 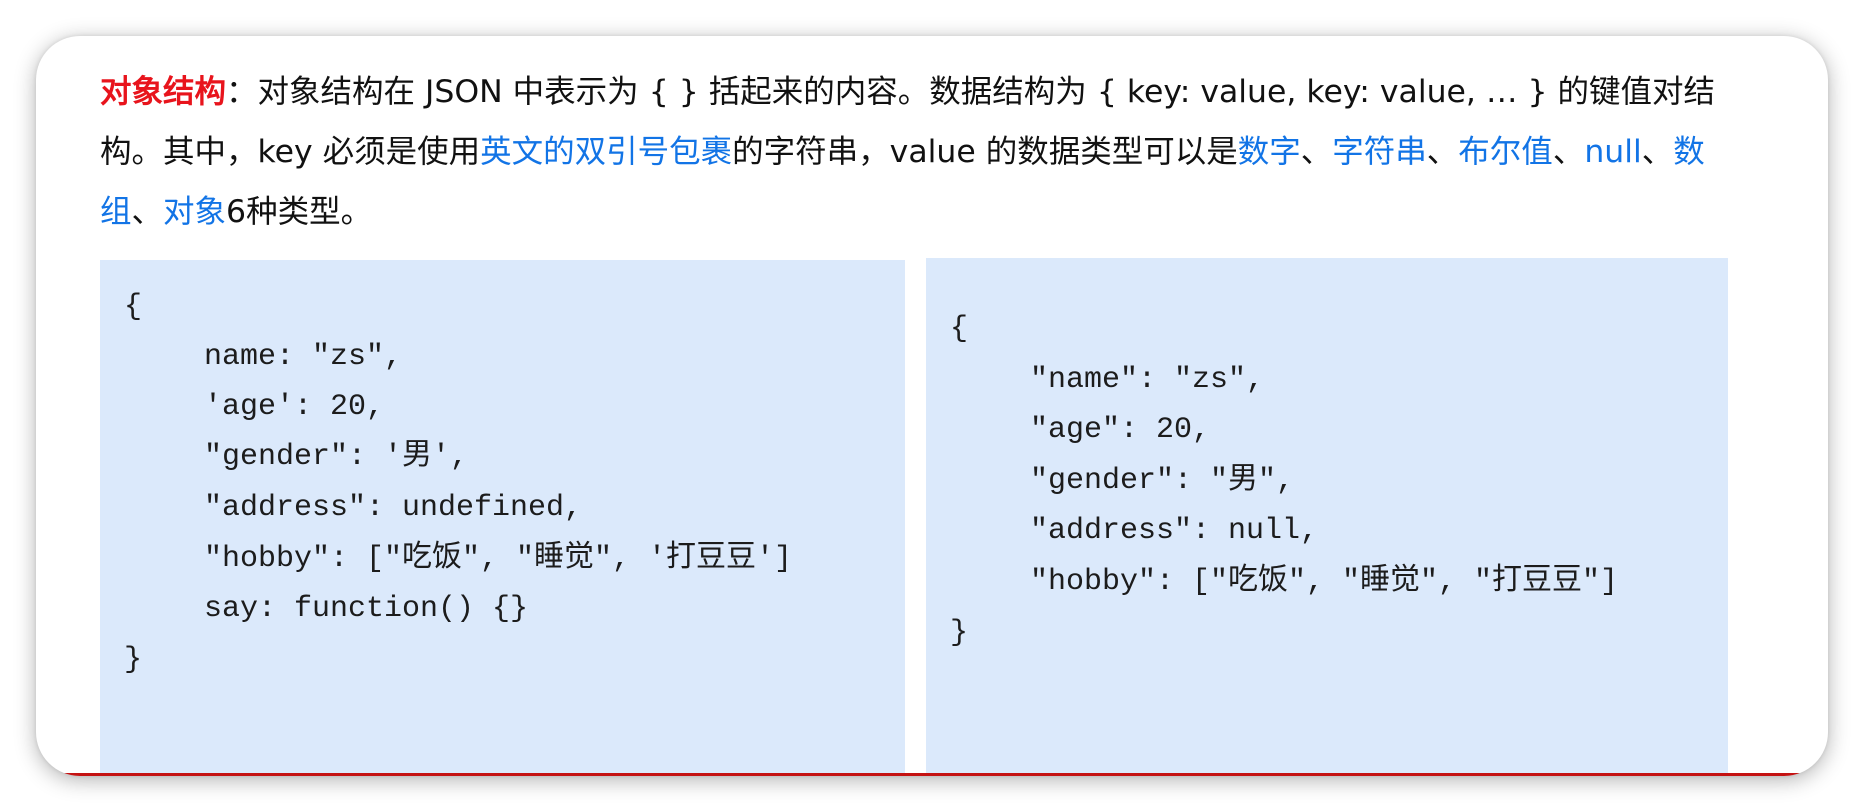 I want to click on object-structure-term: 对象结构, so click(x=163, y=92).